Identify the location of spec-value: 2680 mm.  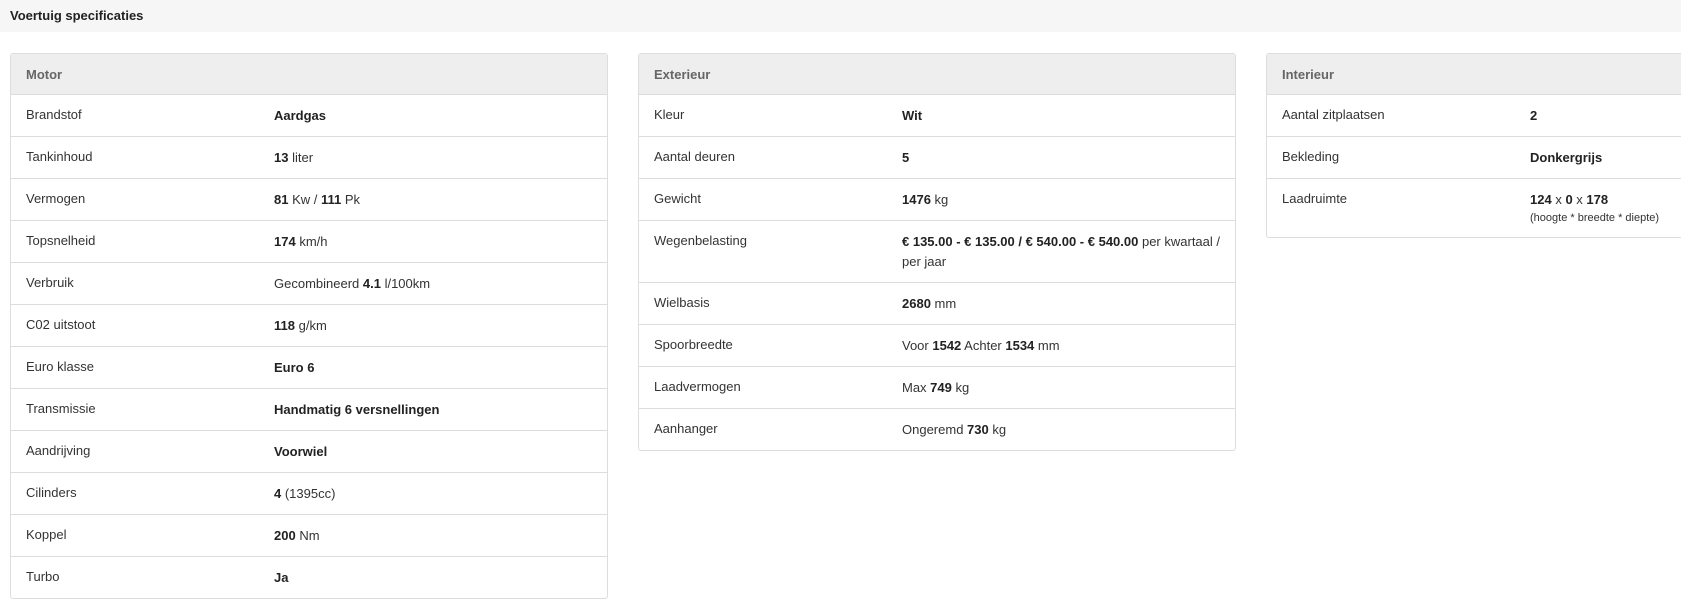
(1068, 304).